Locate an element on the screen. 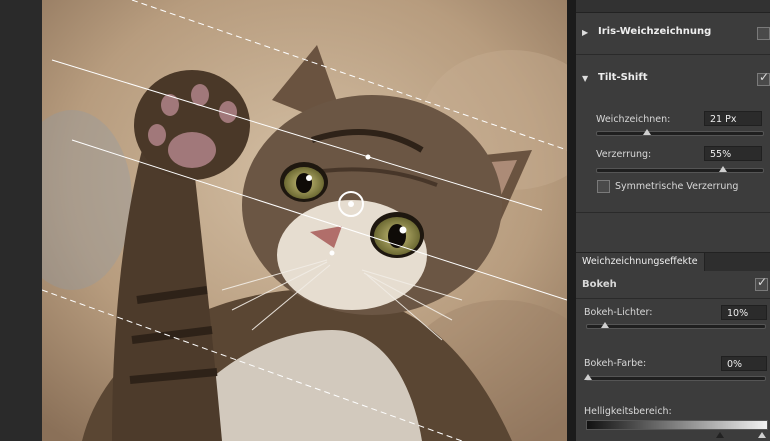 This screenshot has width=770, height=441. bokeh-color-thumb is located at coordinates (588, 377).